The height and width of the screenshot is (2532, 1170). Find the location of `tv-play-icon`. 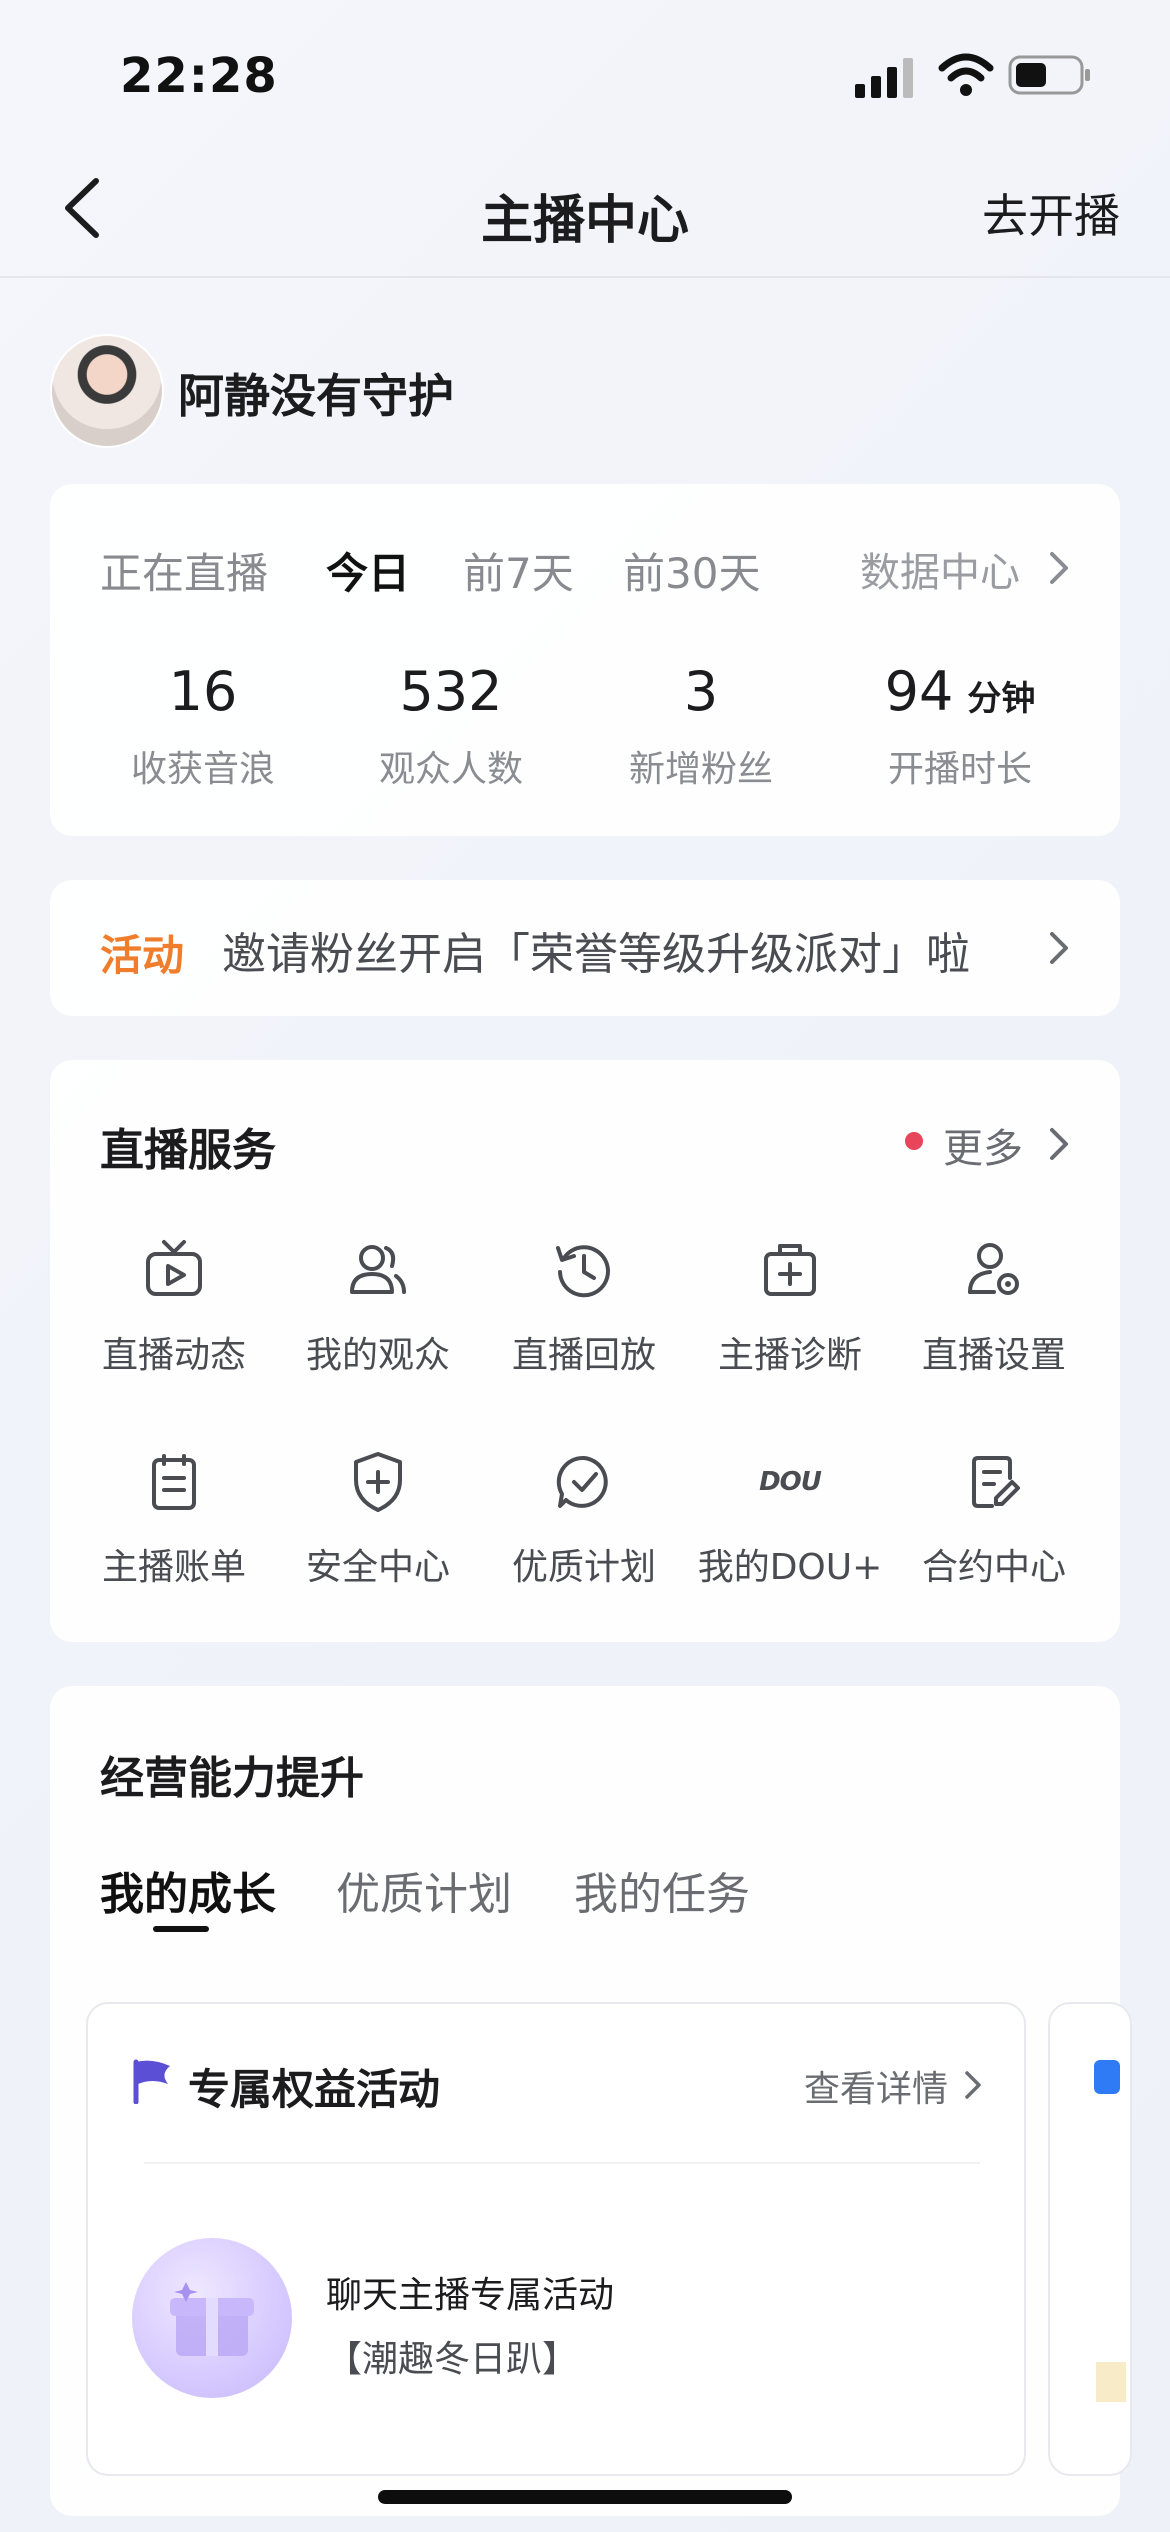

tv-play-icon is located at coordinates (174, 1268).